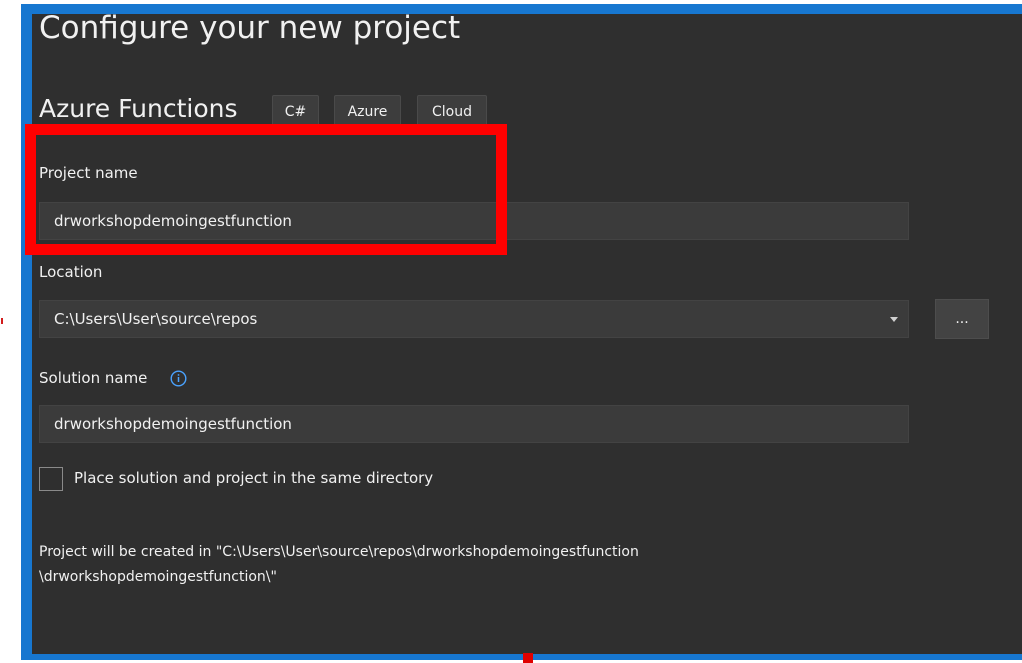 This screenshot has height=663, width=1022. I want to click on chevron-down-icon, so click(894, 319).